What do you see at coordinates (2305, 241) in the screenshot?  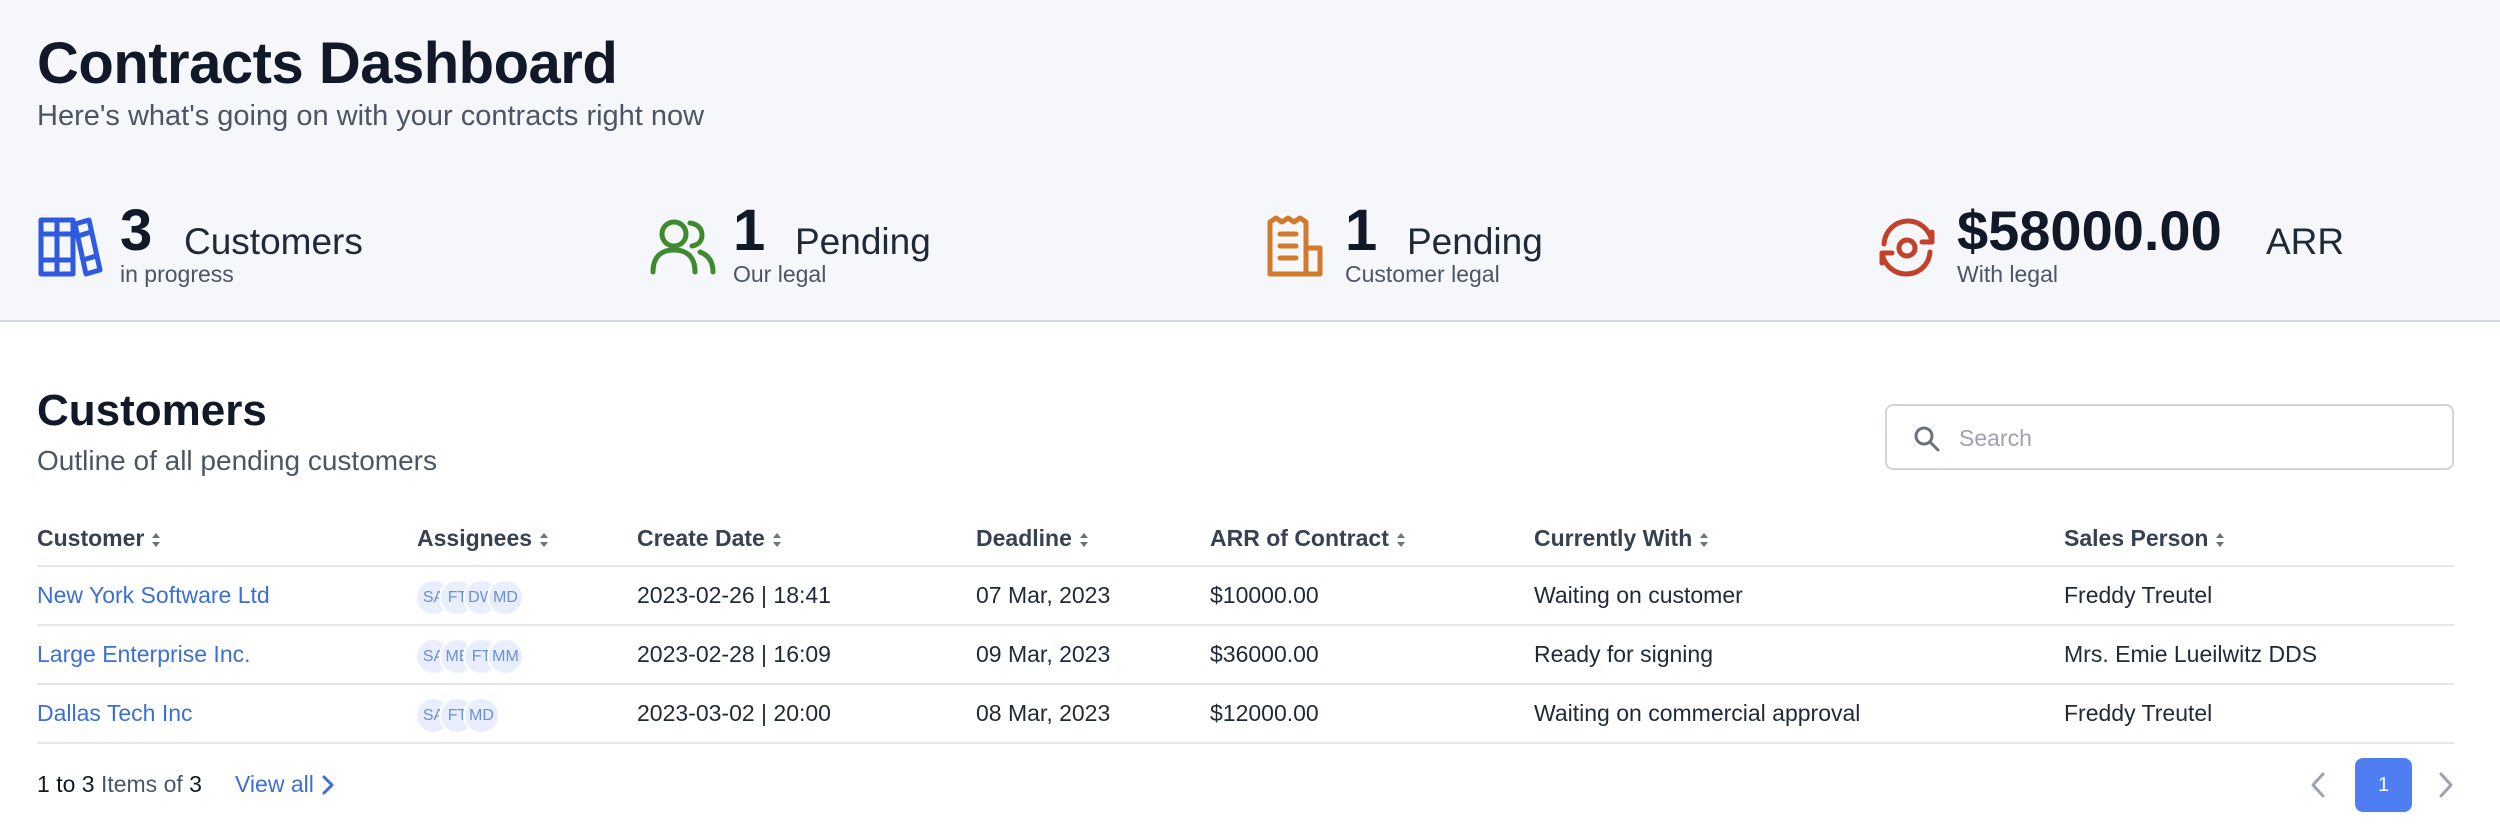 I see `stat-label: ARR` at bounding box center [2305, 241].